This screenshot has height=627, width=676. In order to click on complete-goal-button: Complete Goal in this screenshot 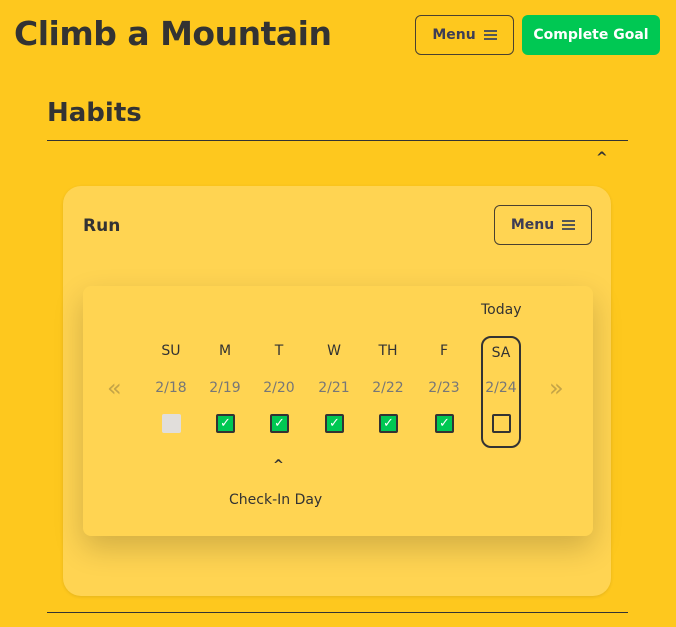, I will do `click(591, 35)`.